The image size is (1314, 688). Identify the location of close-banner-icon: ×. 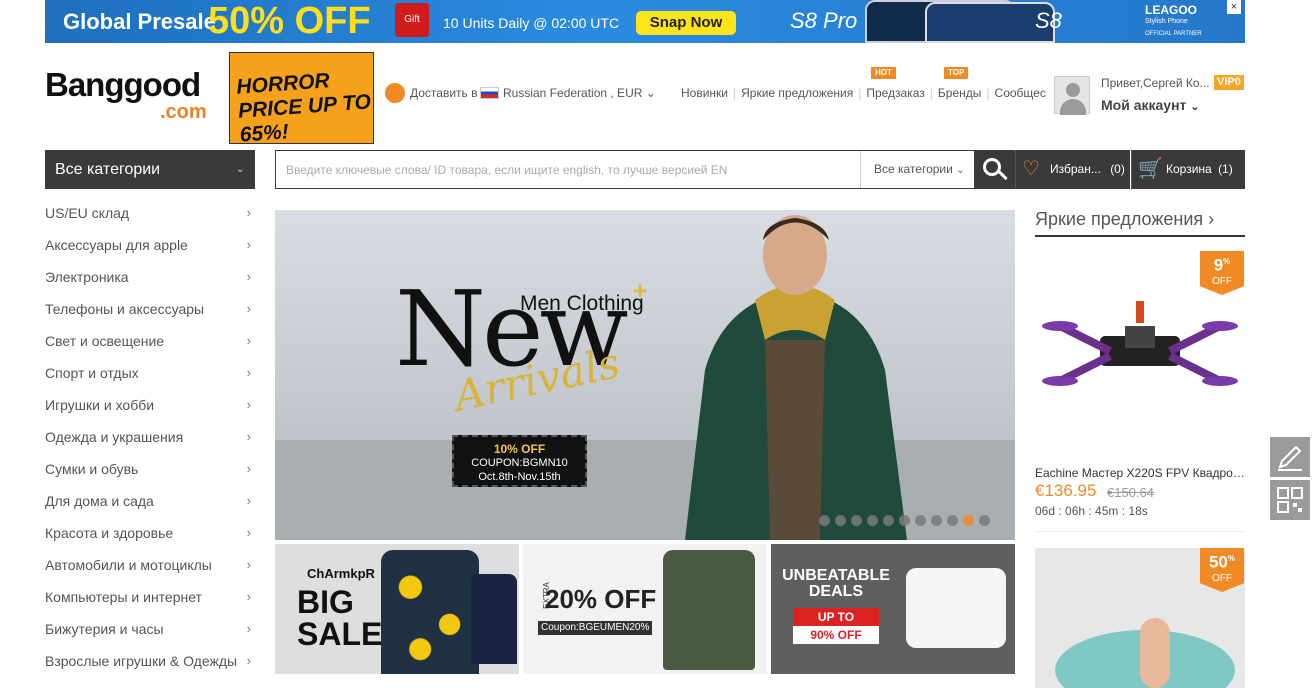
(1234, 7).